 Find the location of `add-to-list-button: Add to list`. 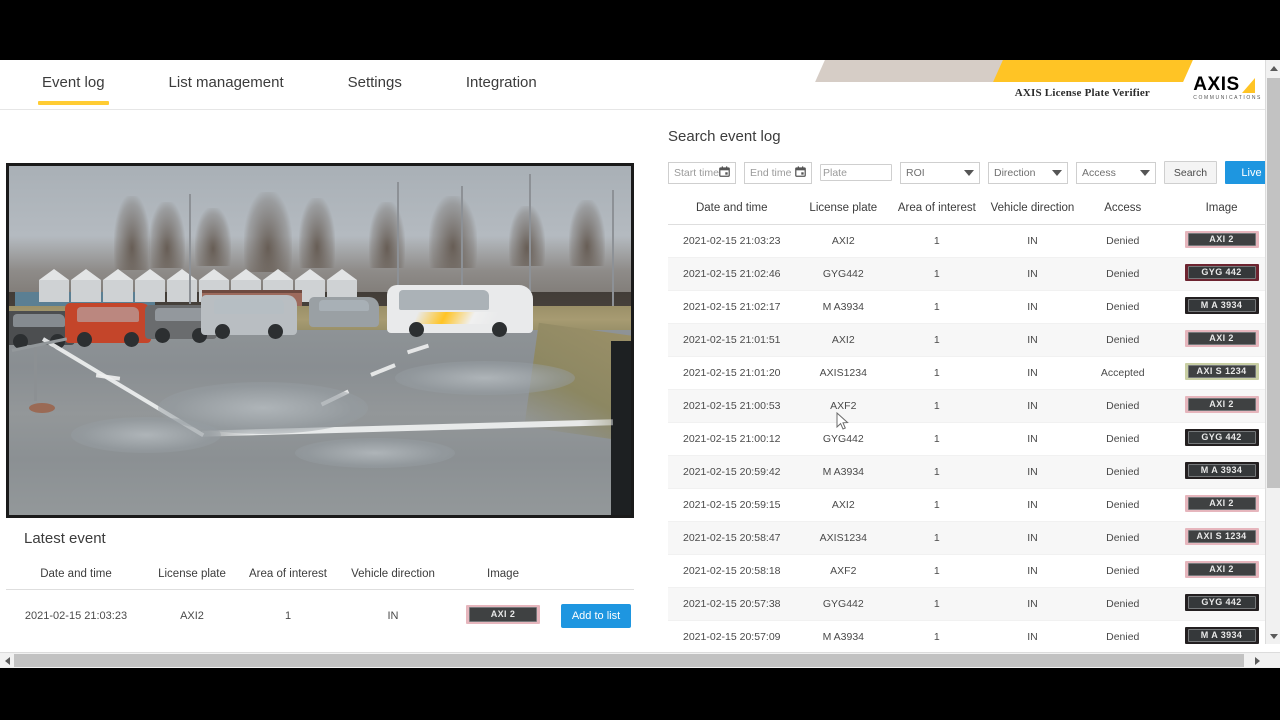

add-to-list-button: Add to list is located at coordinates (596, 616).